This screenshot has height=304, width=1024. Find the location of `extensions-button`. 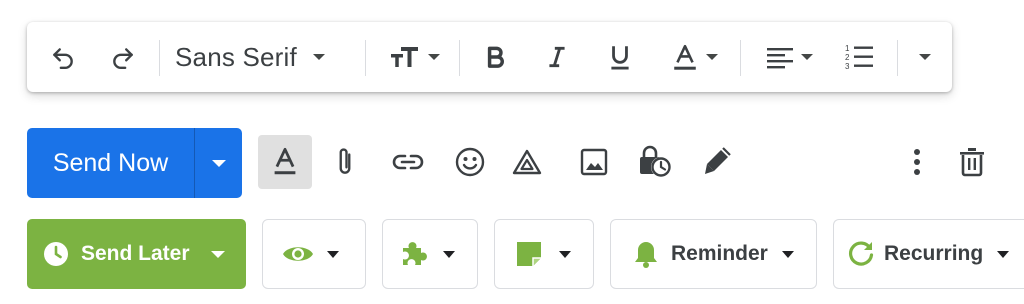

extensions-button is located at coordinates (430, 254).